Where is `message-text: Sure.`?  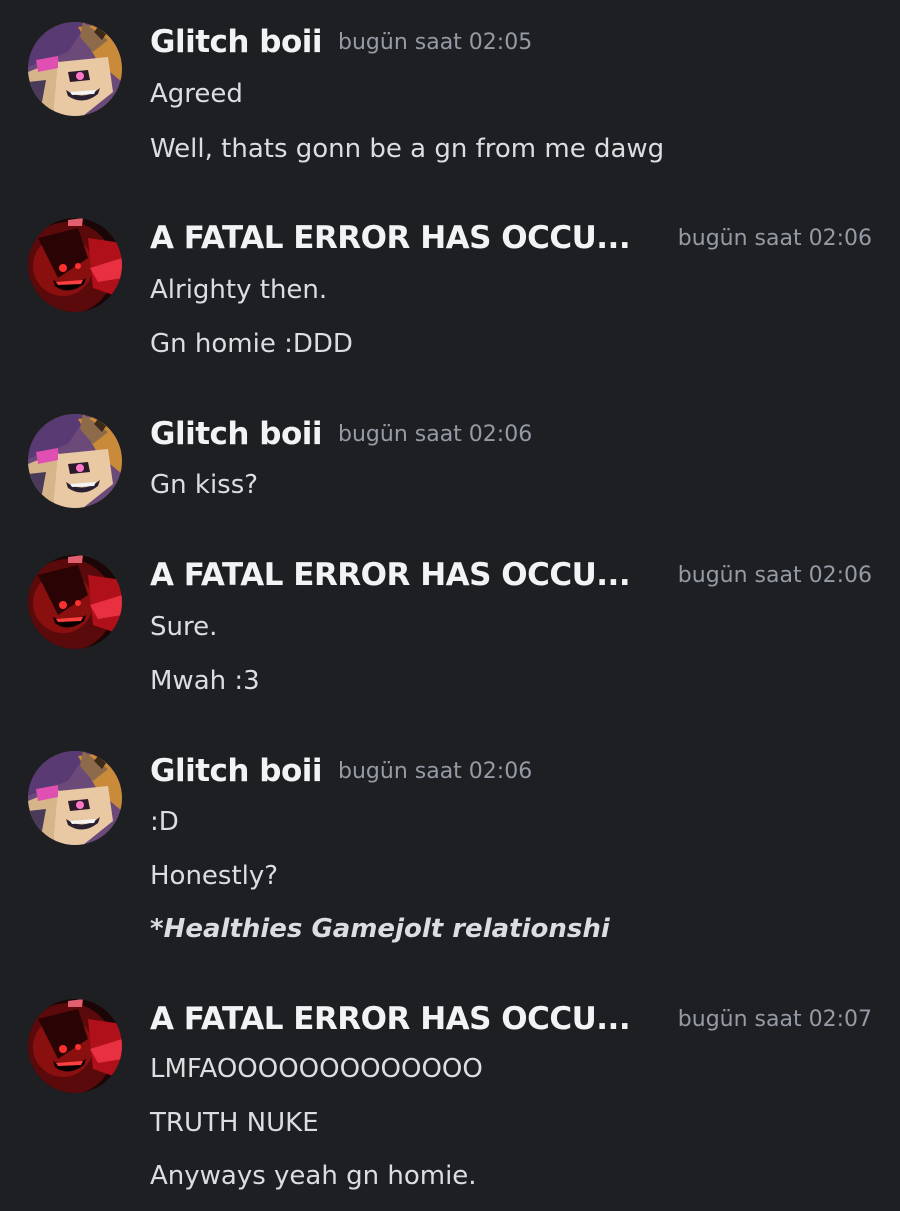 message-text: Sure. is located at coordinates (184, 627).